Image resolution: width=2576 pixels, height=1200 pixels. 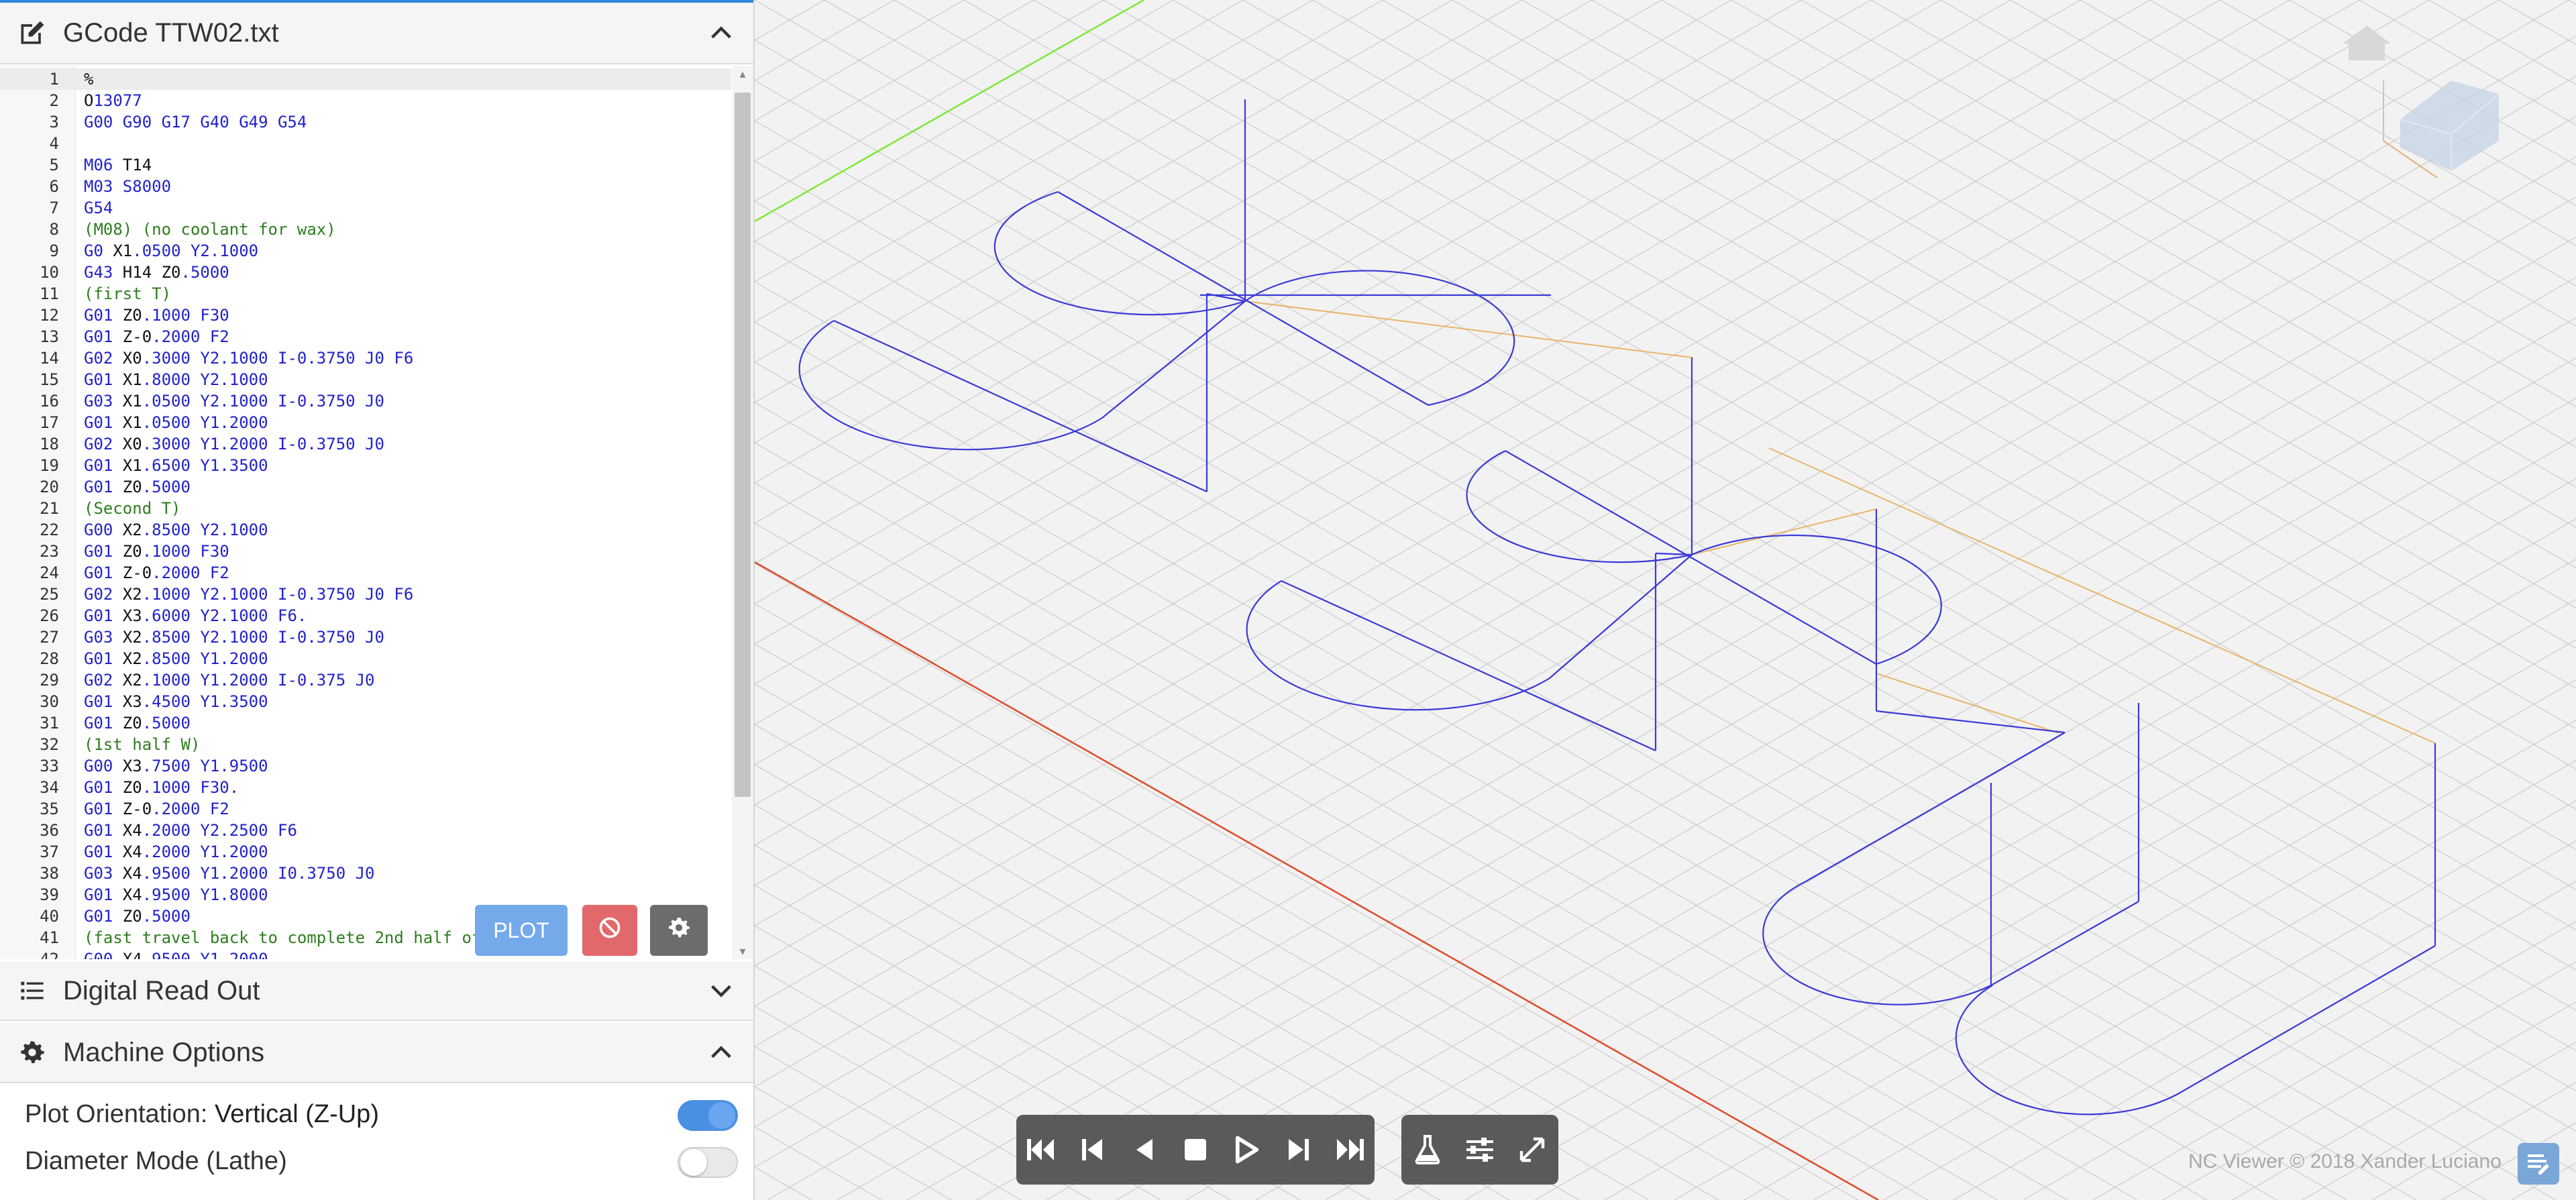 I want to click on code-line: 18 G02 X0.3000 Y1.2000 I-0.3750 J0, so click(x=365, y=444).